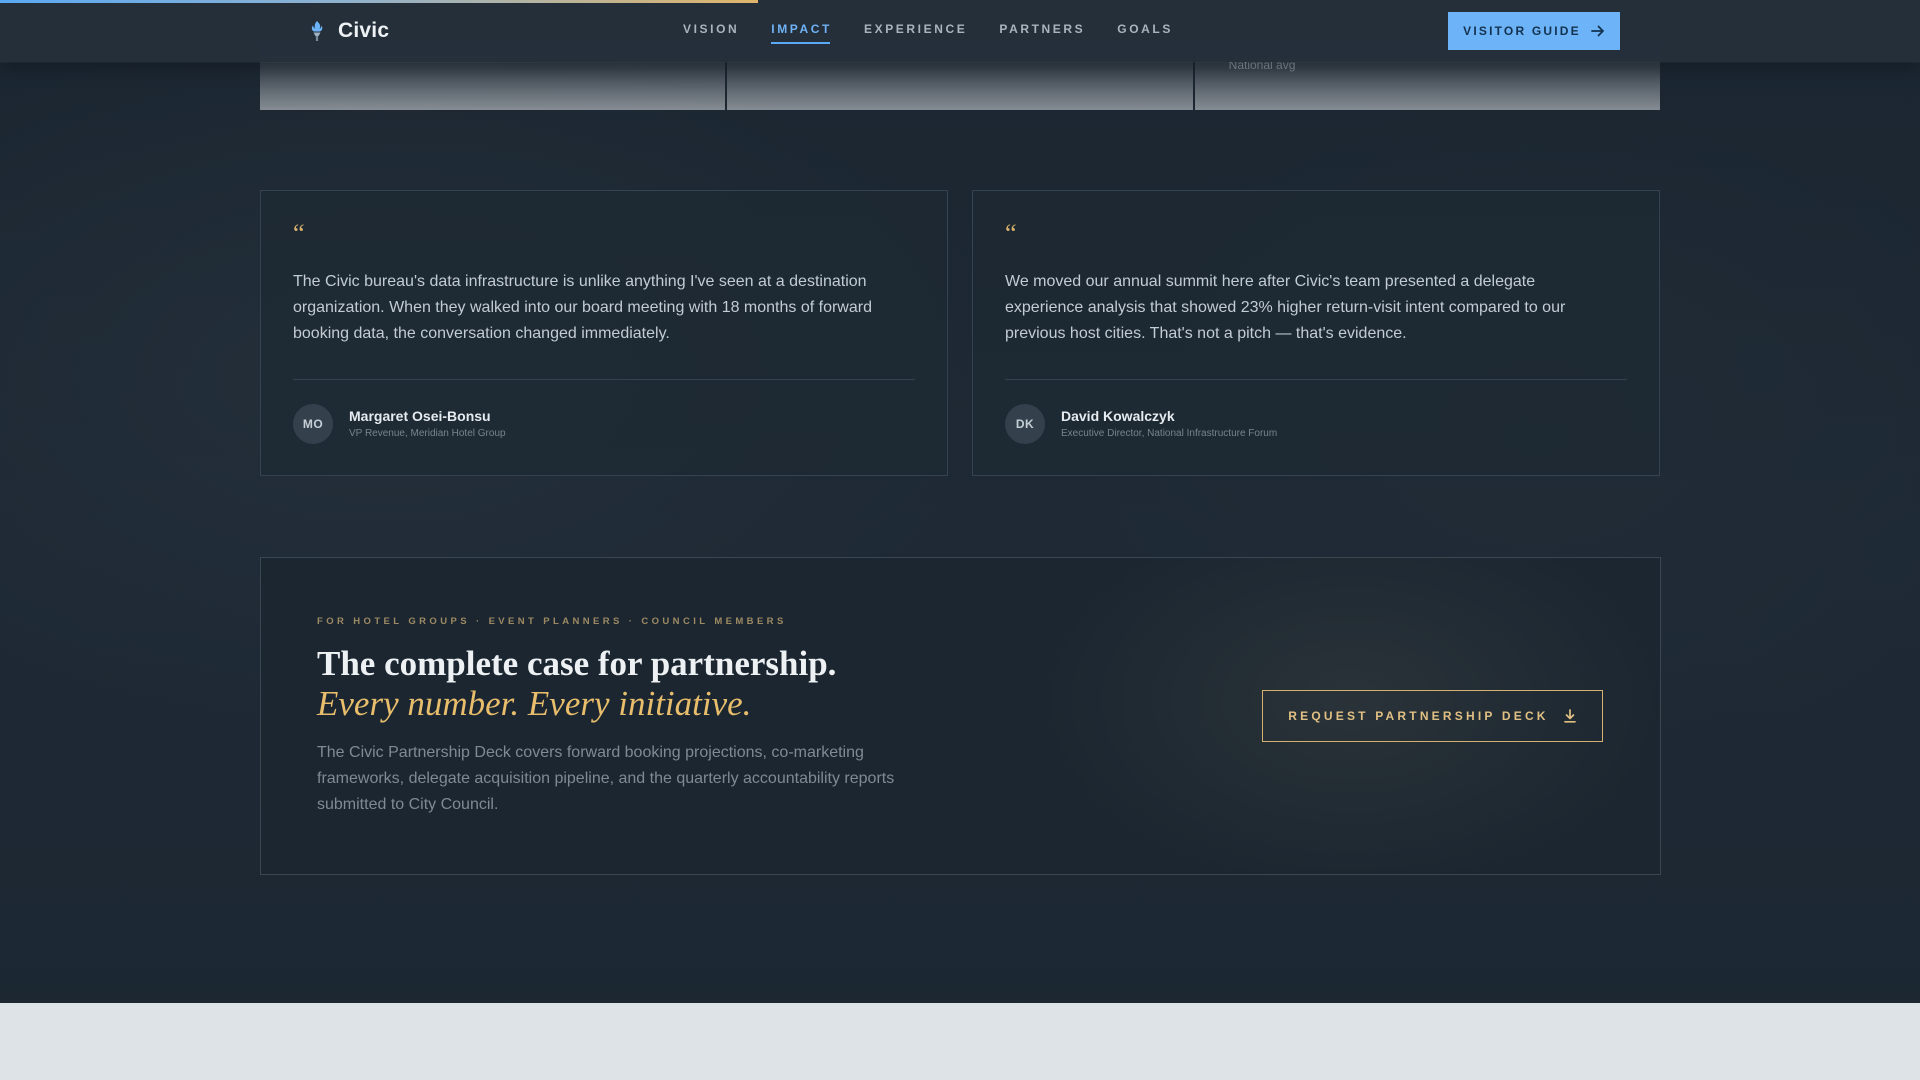 The image size is (1920, 1080). I want to click on nav-item-experience: EXPERIENCE, so click(915, 33).